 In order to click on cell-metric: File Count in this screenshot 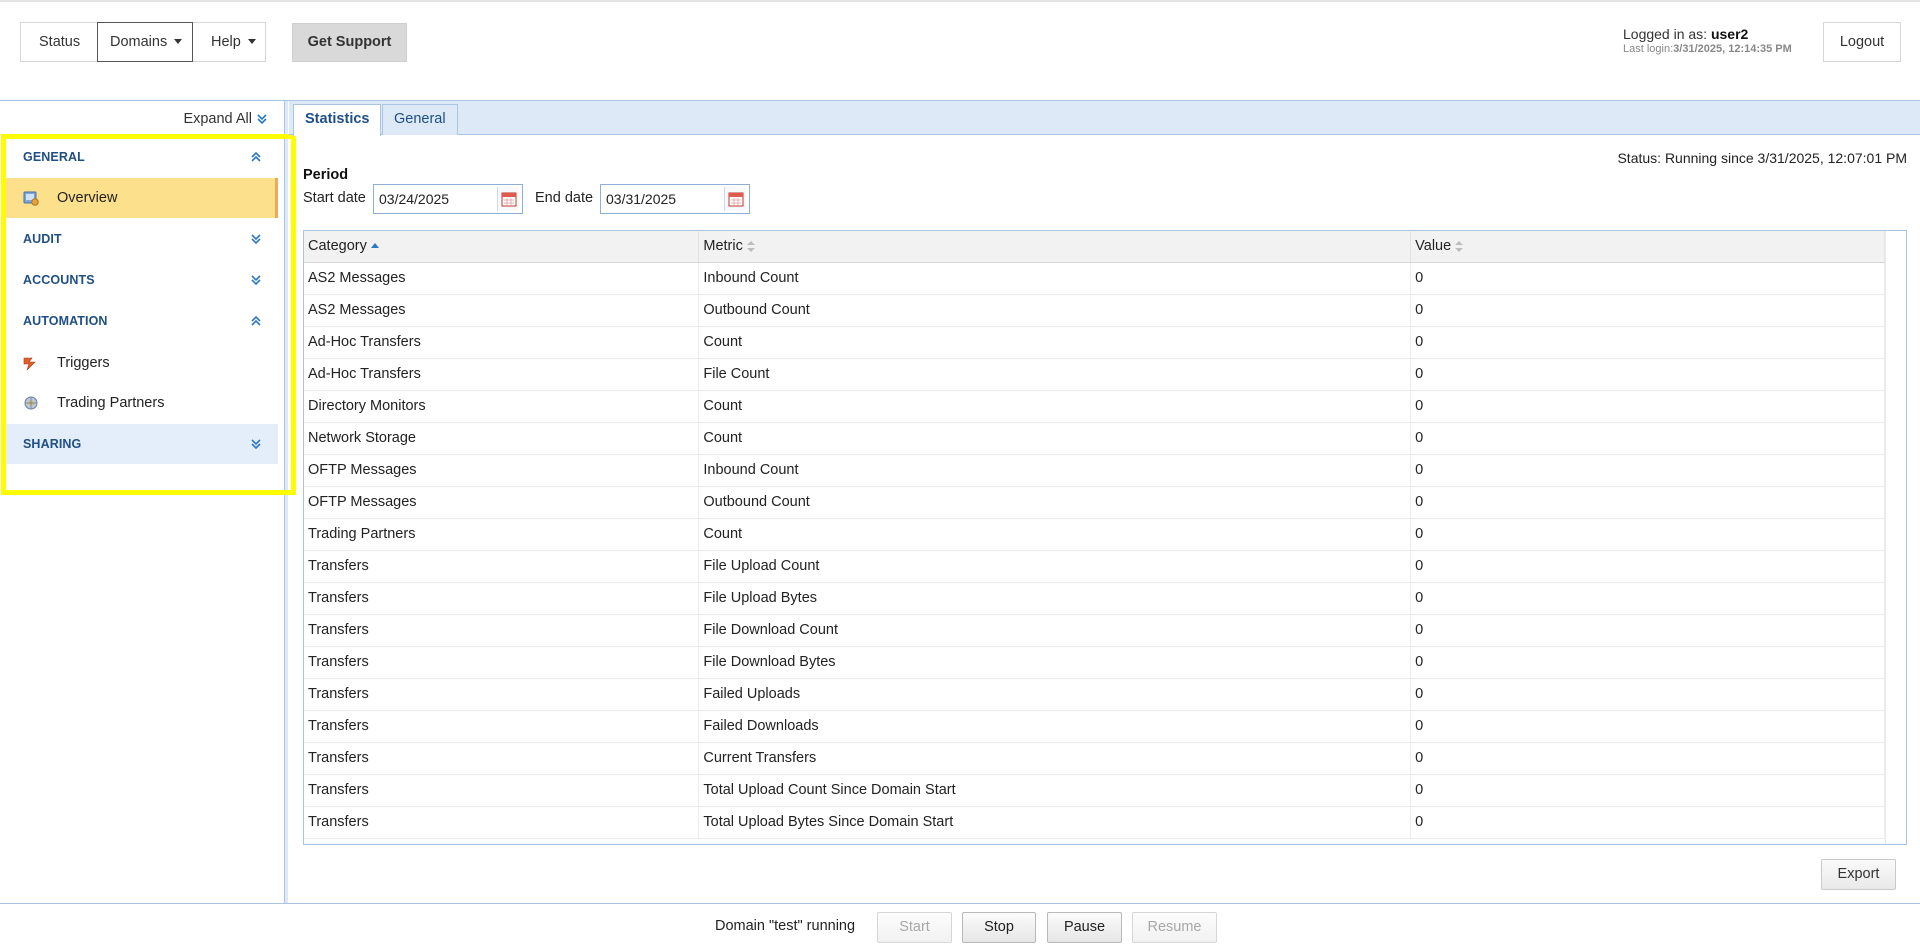, I will do `click(1055, 374)`.